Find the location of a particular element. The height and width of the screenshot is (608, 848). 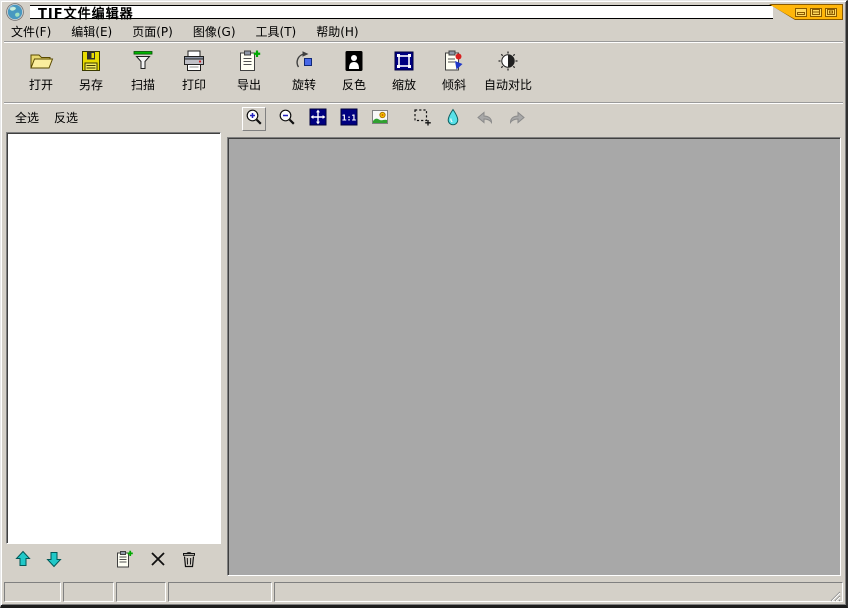

menu-help: 帮助(H) is located at coordinates (337, 31).